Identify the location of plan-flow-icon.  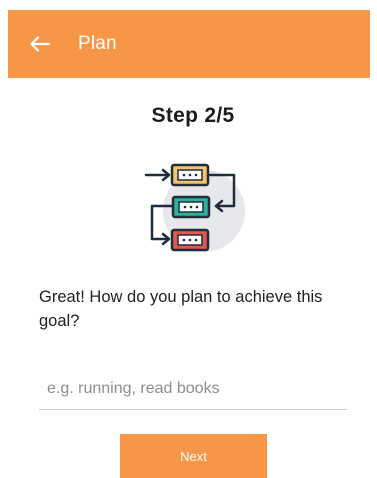
(193, 211).